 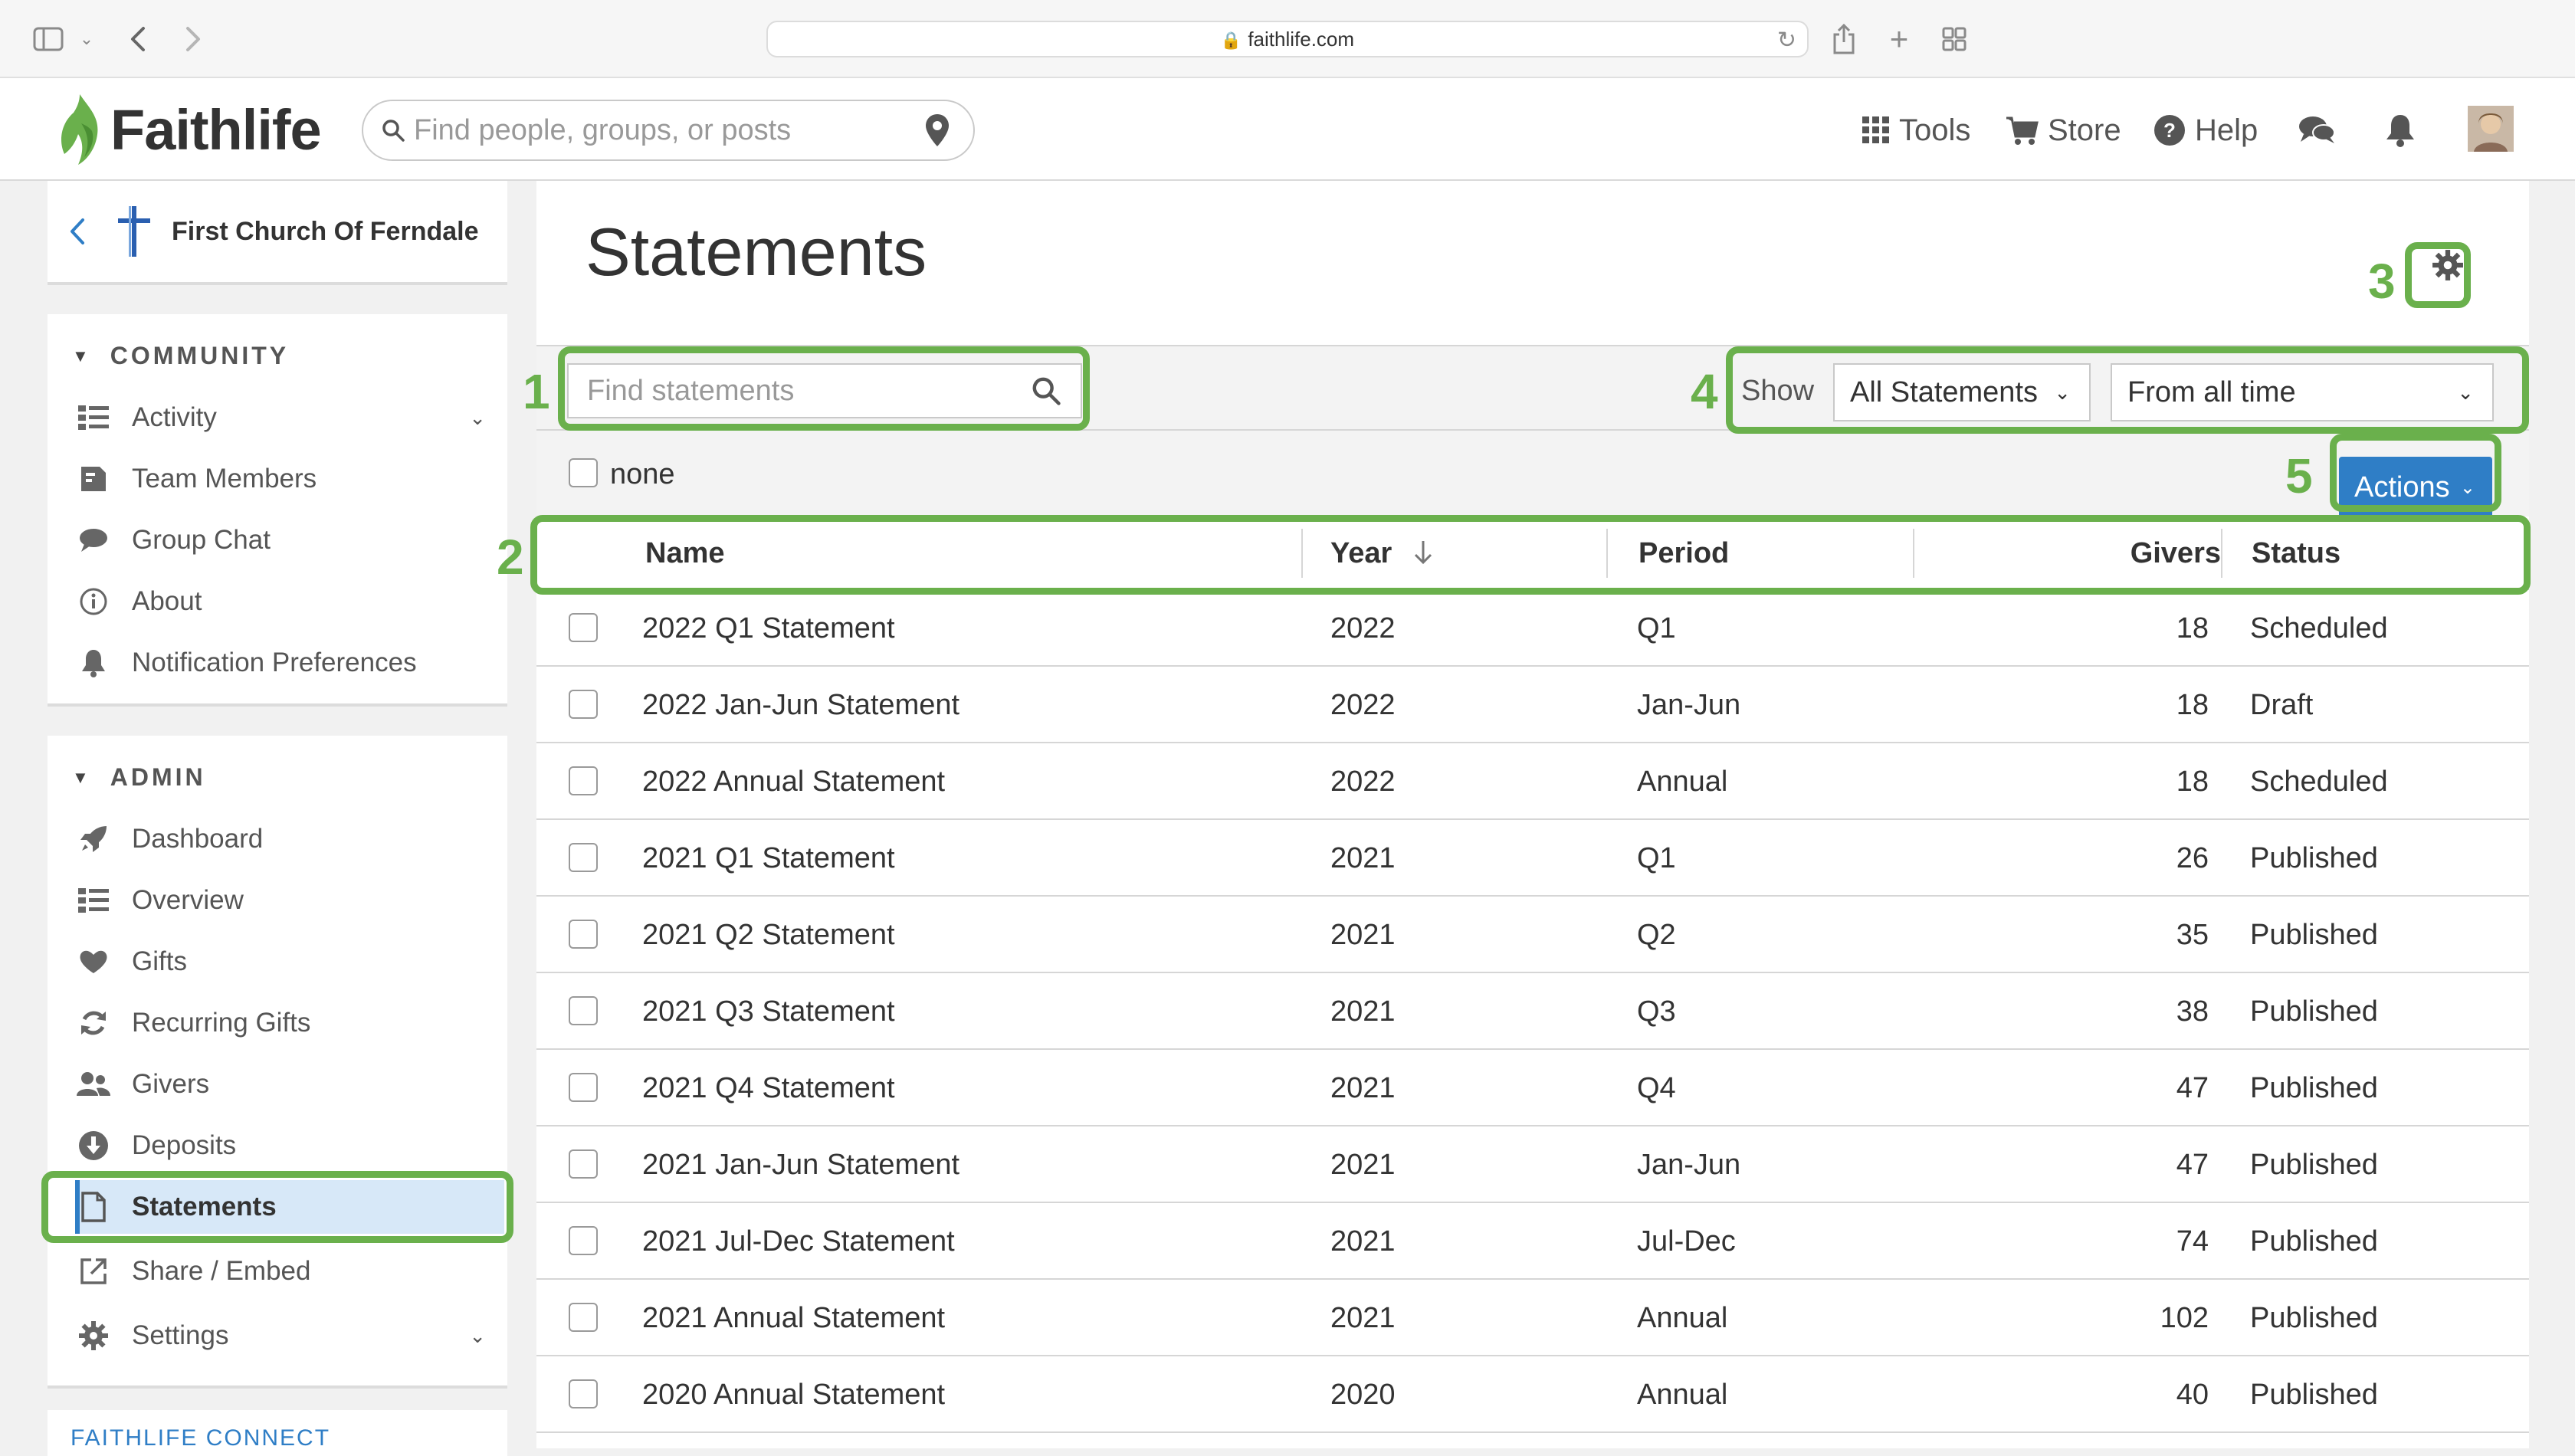 I want to click on statement-name: 2021 Jan-Jun Statement, so click(x=800, y=1164).